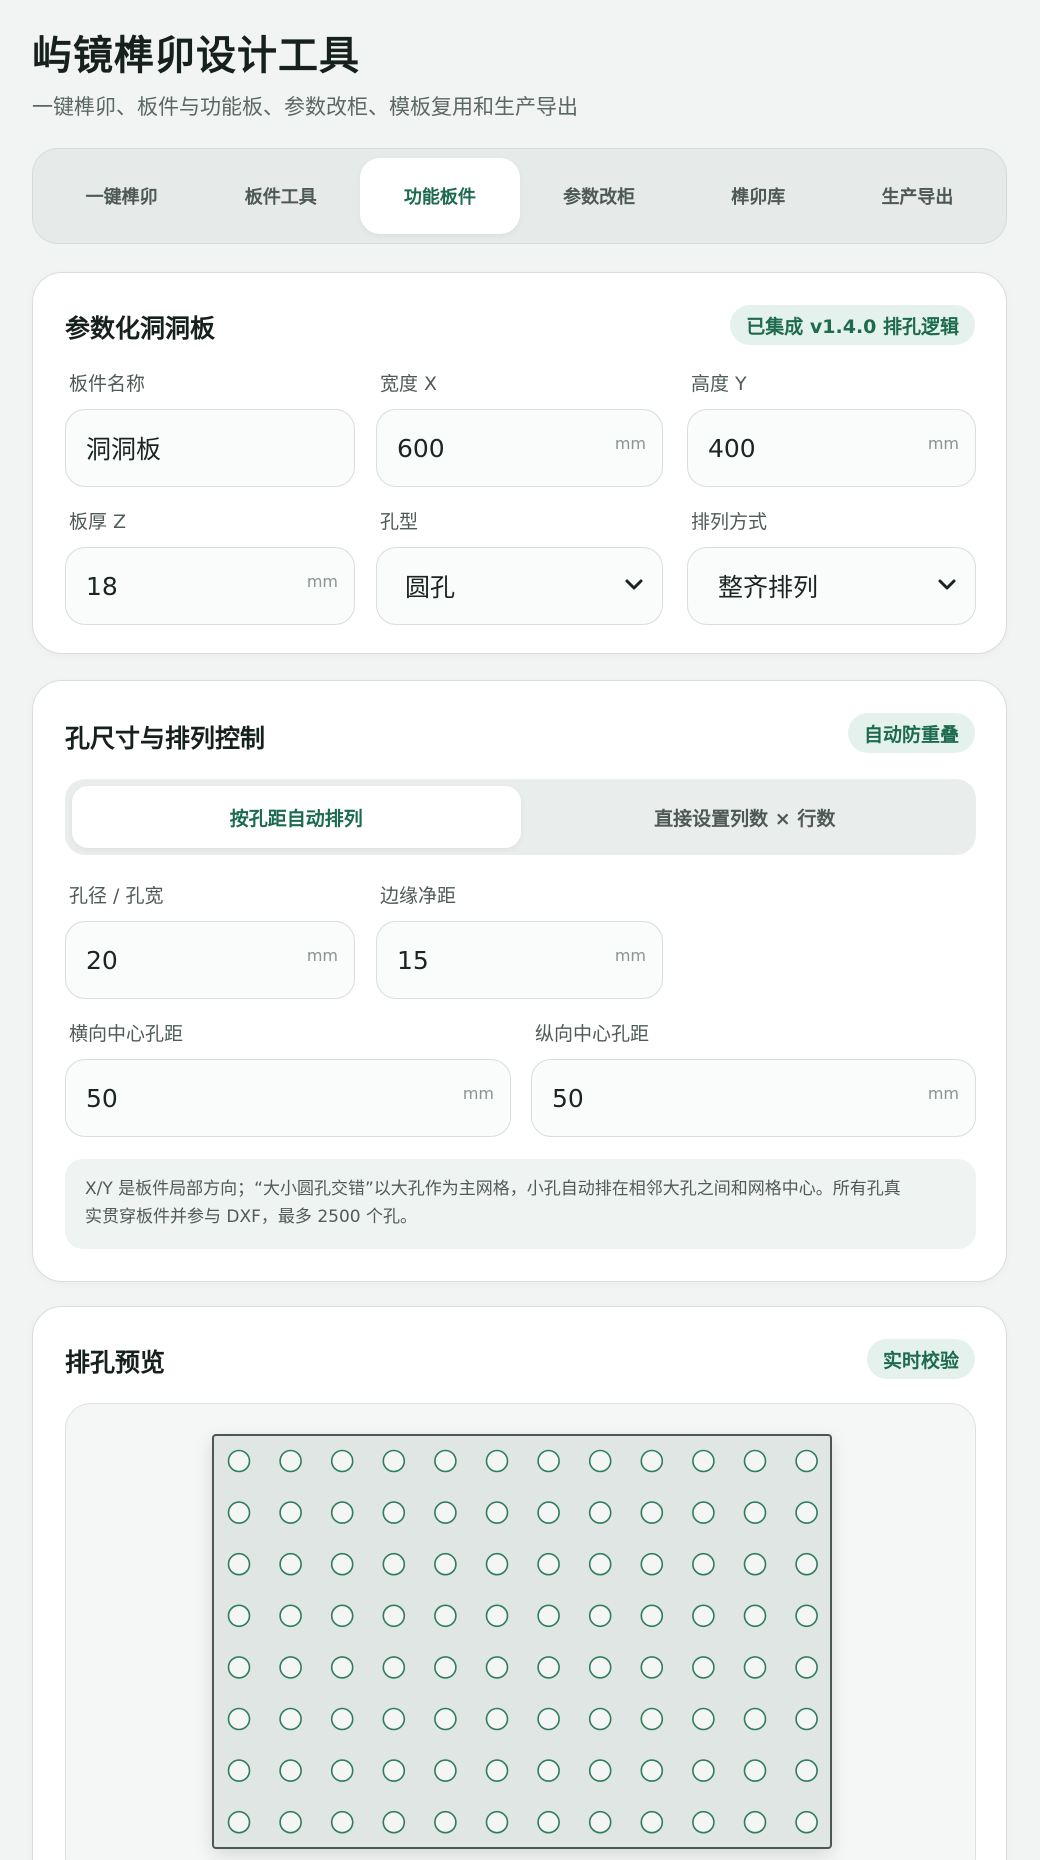 The width and height of the screenshot is (1040, 1860). Describe the element at coordinates (210, 586) in the screenshot. I see `thickness-input: 18 mm` at that location.